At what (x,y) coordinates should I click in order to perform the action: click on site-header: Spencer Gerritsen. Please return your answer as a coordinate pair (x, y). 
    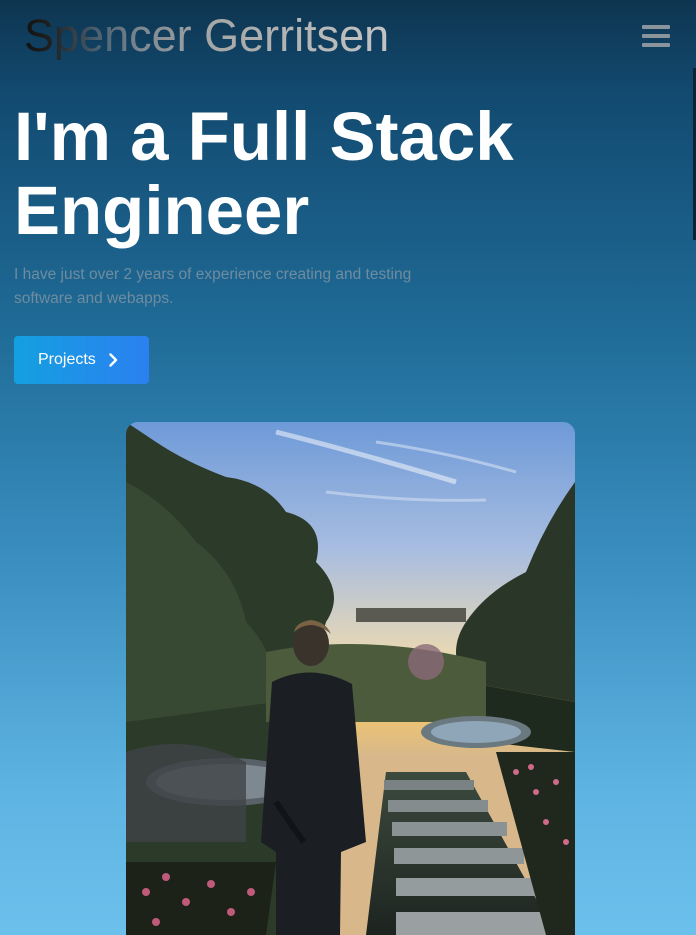
    Looking at the image, I should click on (348, 38).